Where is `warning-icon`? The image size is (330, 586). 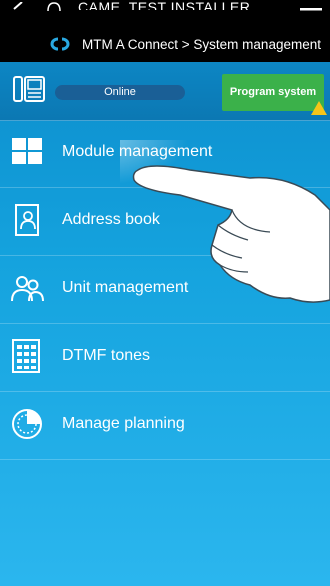
warning-icon is located at coordinates (319, 108).